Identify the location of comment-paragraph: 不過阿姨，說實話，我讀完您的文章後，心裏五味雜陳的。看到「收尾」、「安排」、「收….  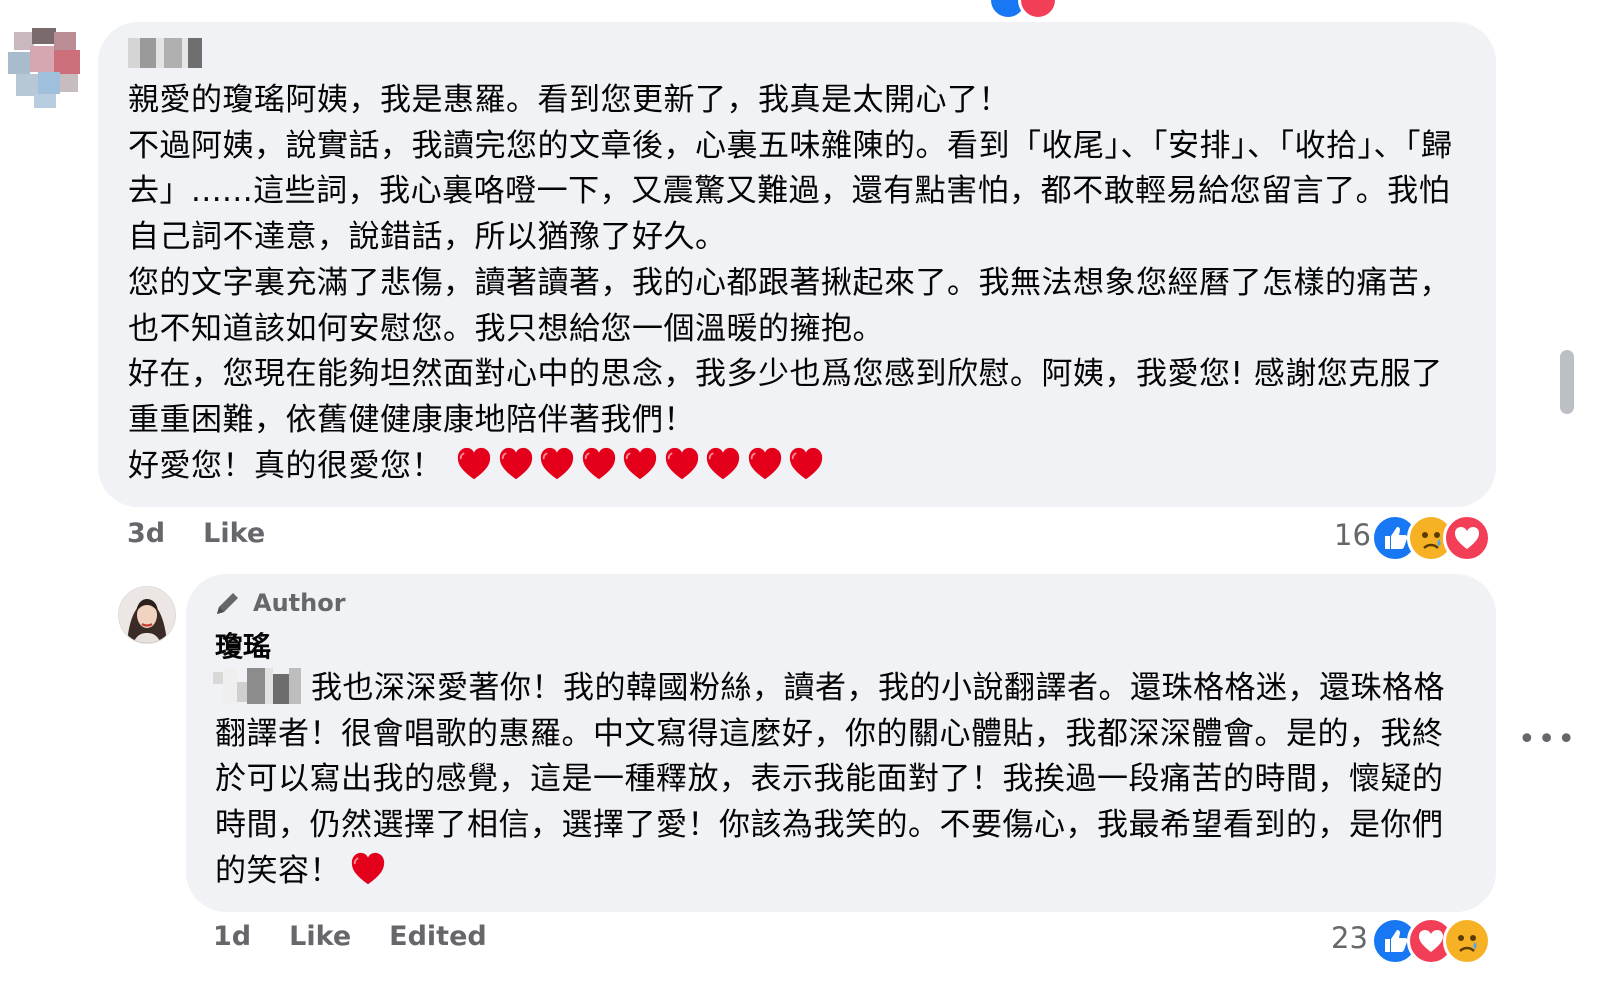
(790, 191).